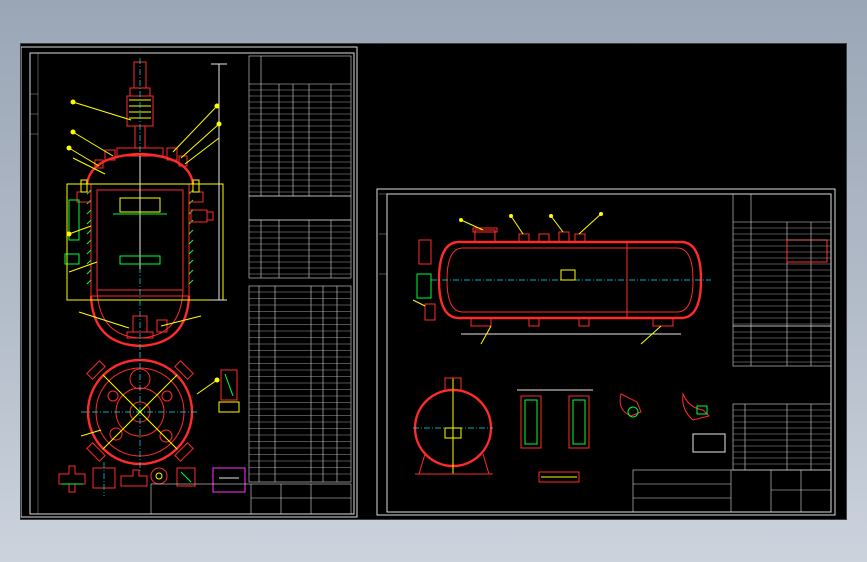  I want to click on tank-design-data-table, so click(782, 260).